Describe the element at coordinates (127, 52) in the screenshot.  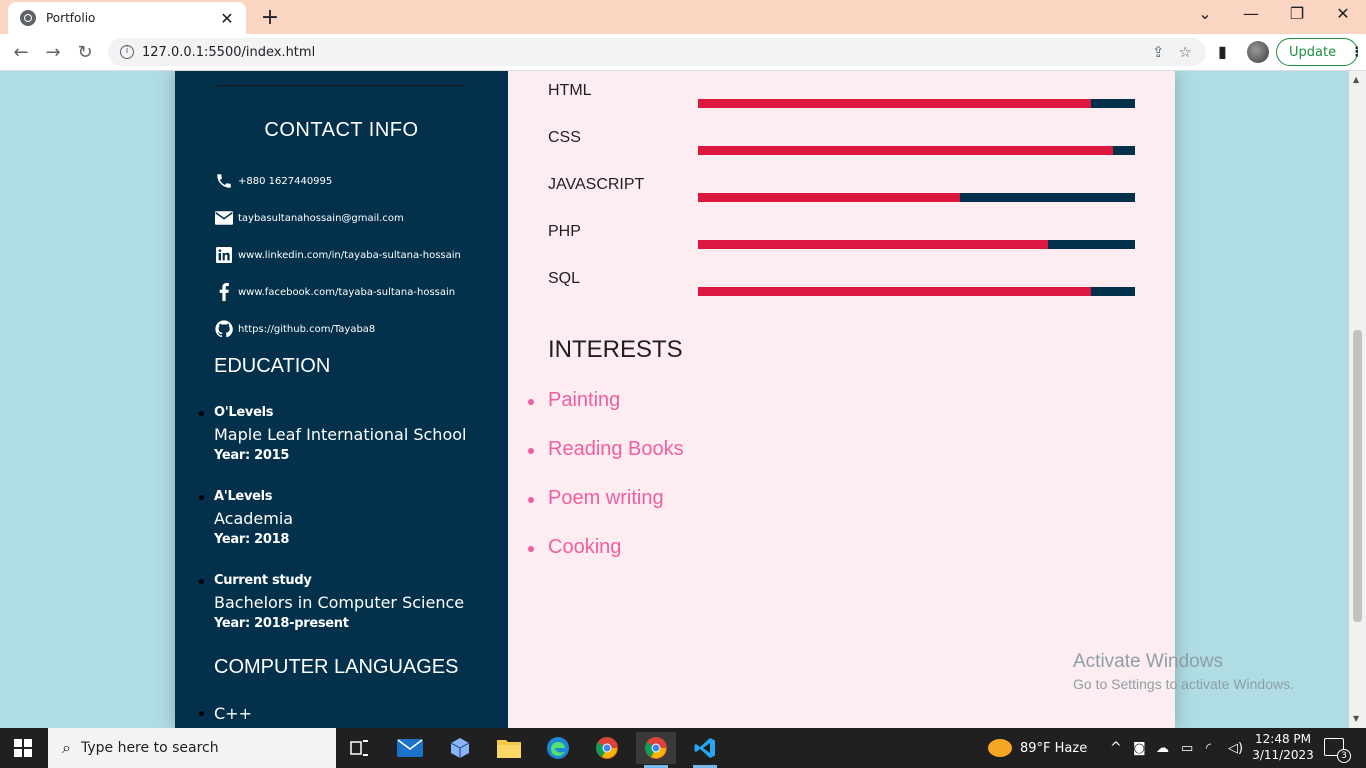
I see `site-info-icon: i` at that location.